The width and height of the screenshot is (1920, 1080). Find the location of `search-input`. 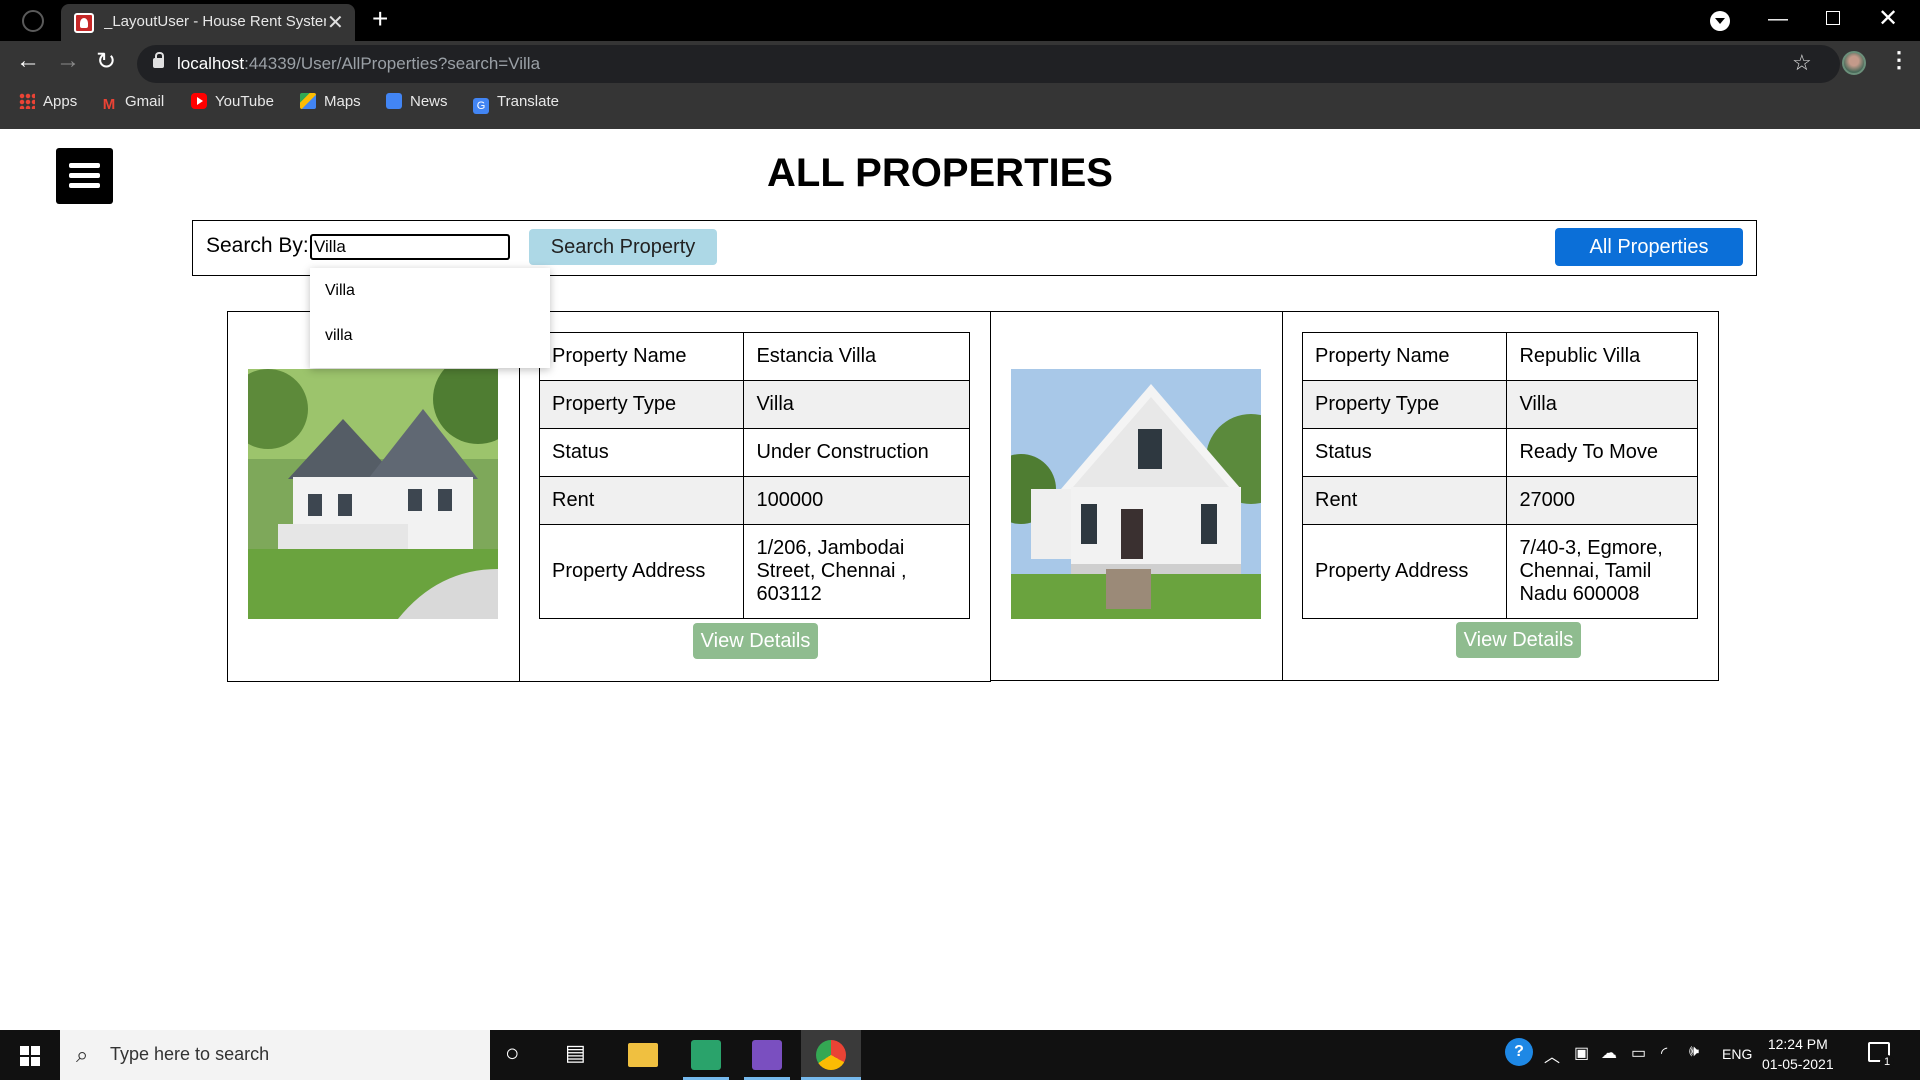

search-input is located at coordinates (410, 247).